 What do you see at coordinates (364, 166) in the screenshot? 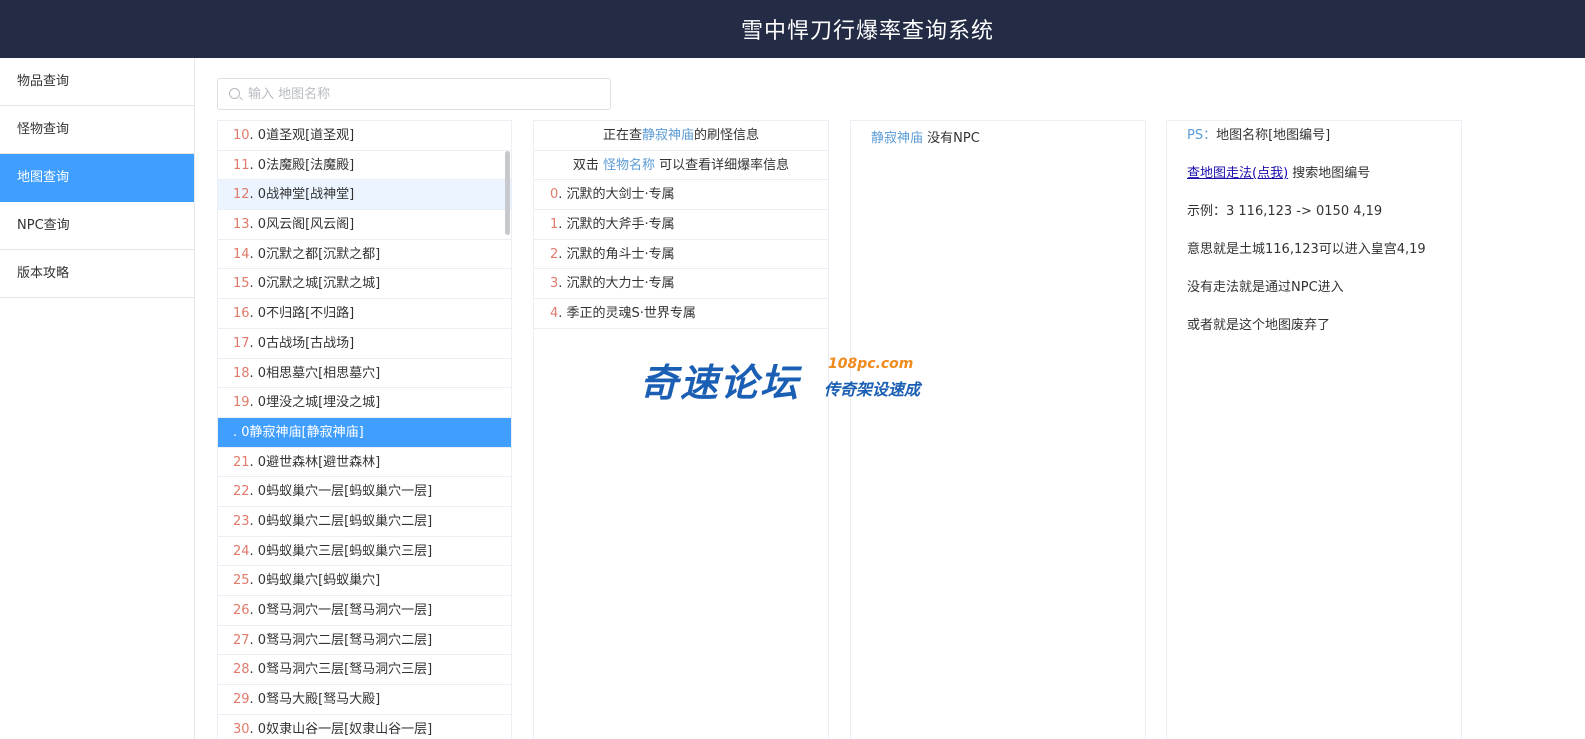
I see `map-list-item: 11. 0法魔殿[法魔殿]` at bounding box center [364, 166].